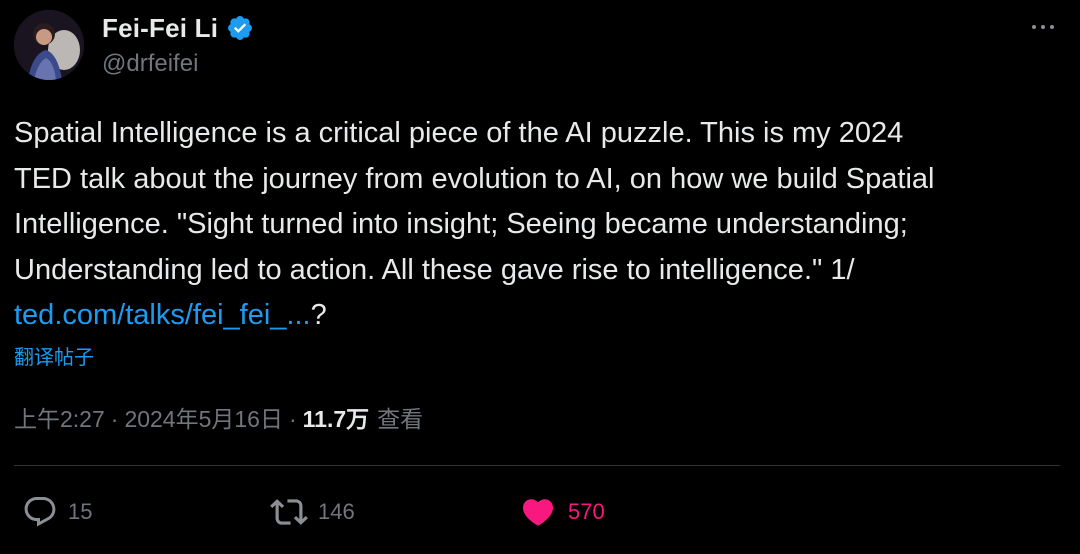  Describe the element at coordinates (54, 355) in the screenshot. I see `translate-post-link: 翻译帖子` at that location.